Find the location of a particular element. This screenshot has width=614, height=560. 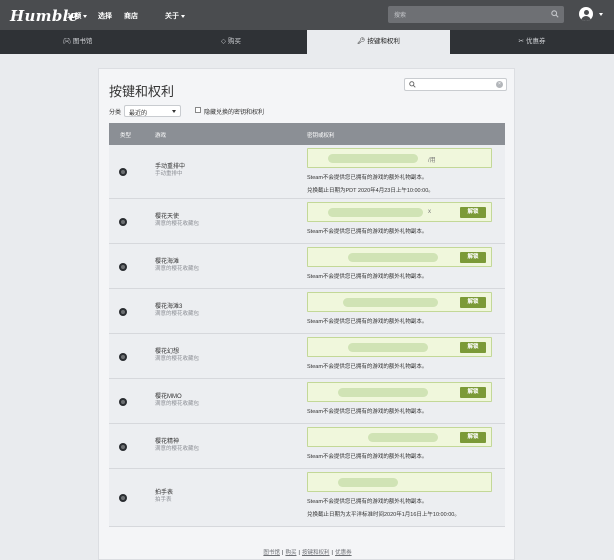

clear-icon: × is located at coordinates (499, 84).